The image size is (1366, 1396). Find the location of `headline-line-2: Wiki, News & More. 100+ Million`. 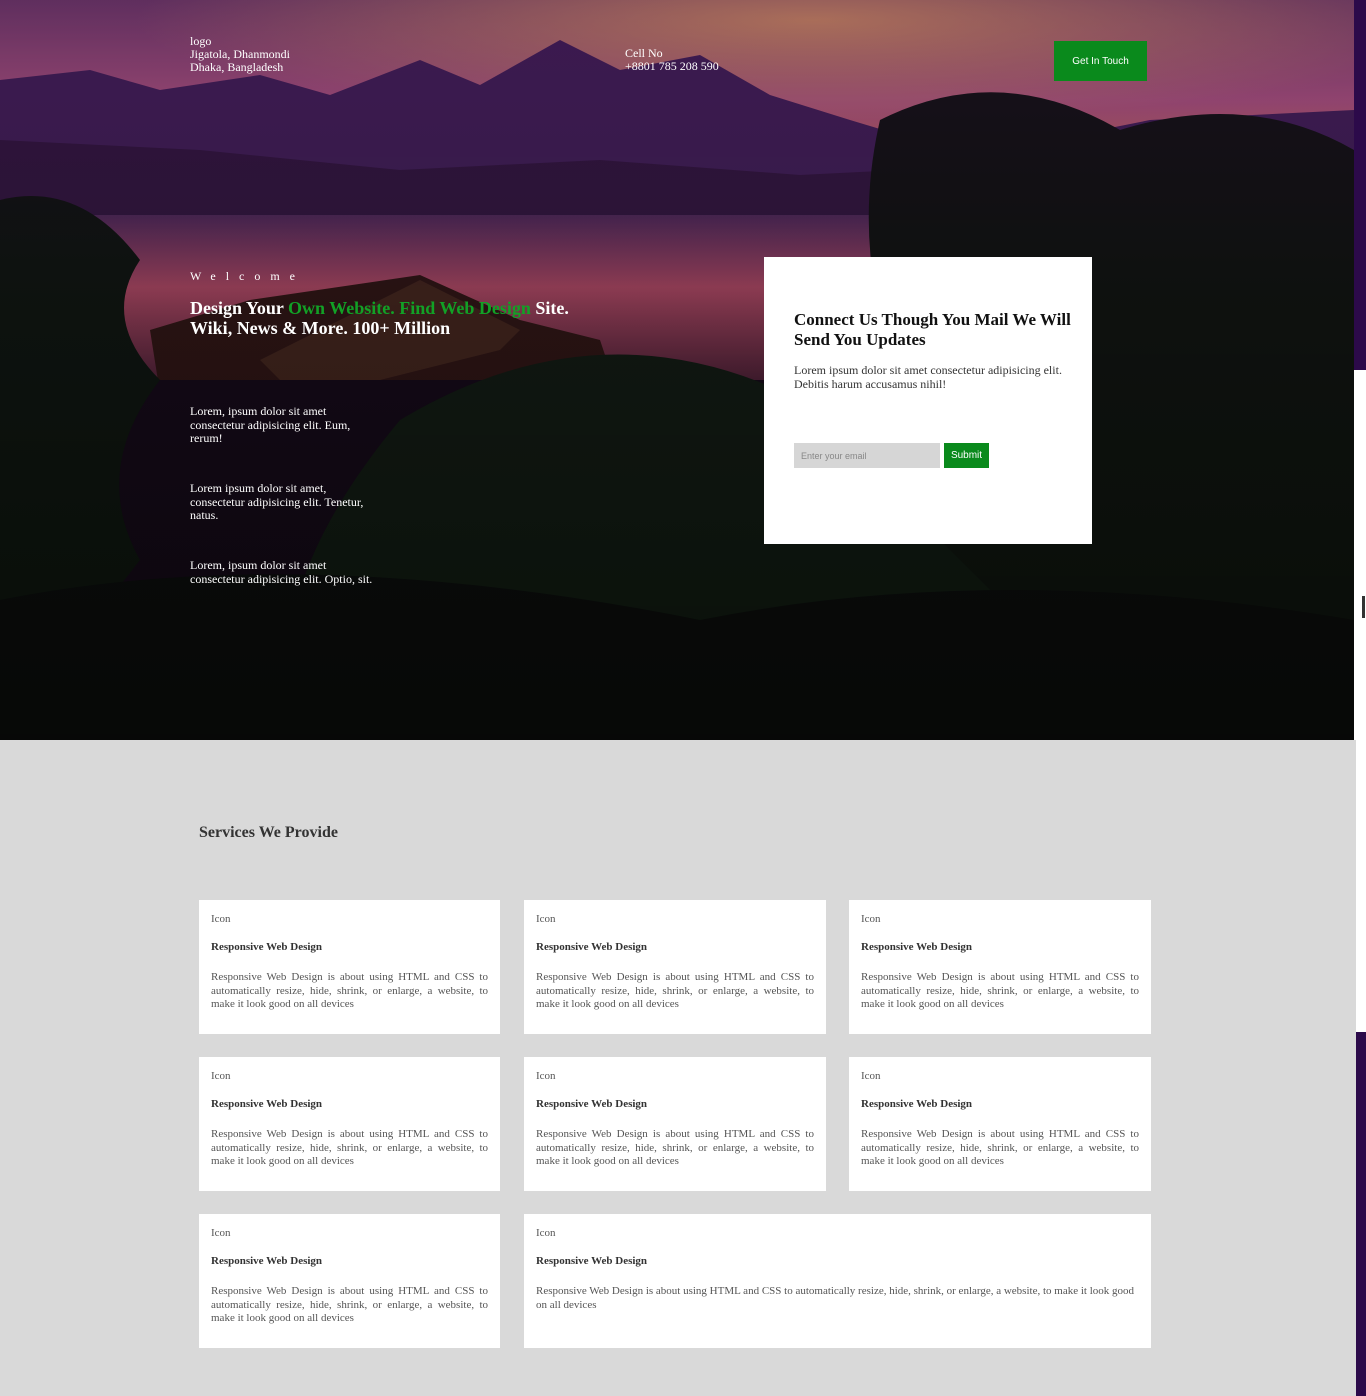

headline-line-2: Wiki, News & More. 100+ Million is located at coordinates (320, 328).